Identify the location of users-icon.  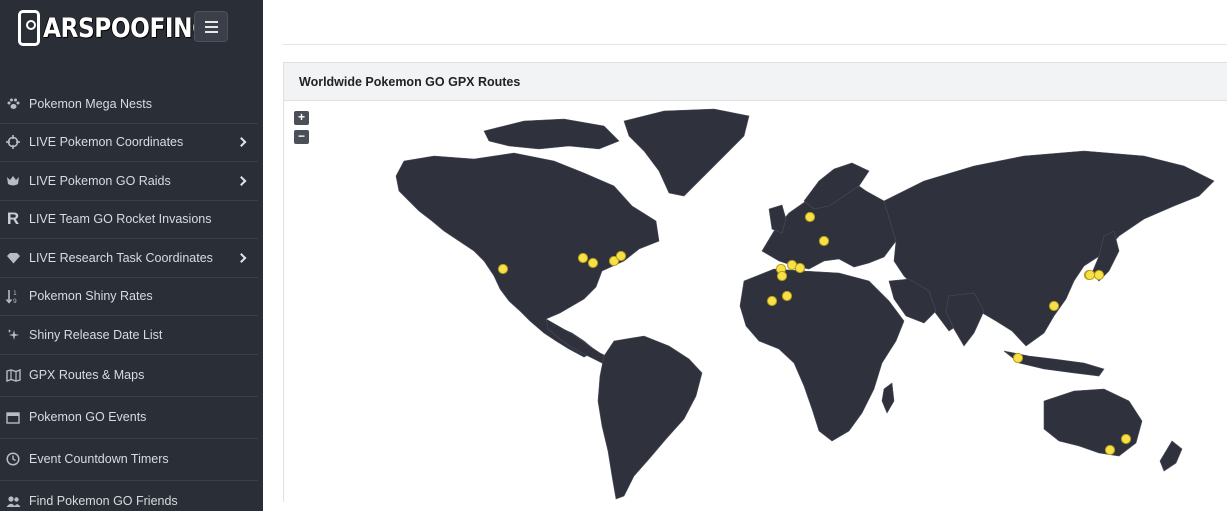
(13, 501).